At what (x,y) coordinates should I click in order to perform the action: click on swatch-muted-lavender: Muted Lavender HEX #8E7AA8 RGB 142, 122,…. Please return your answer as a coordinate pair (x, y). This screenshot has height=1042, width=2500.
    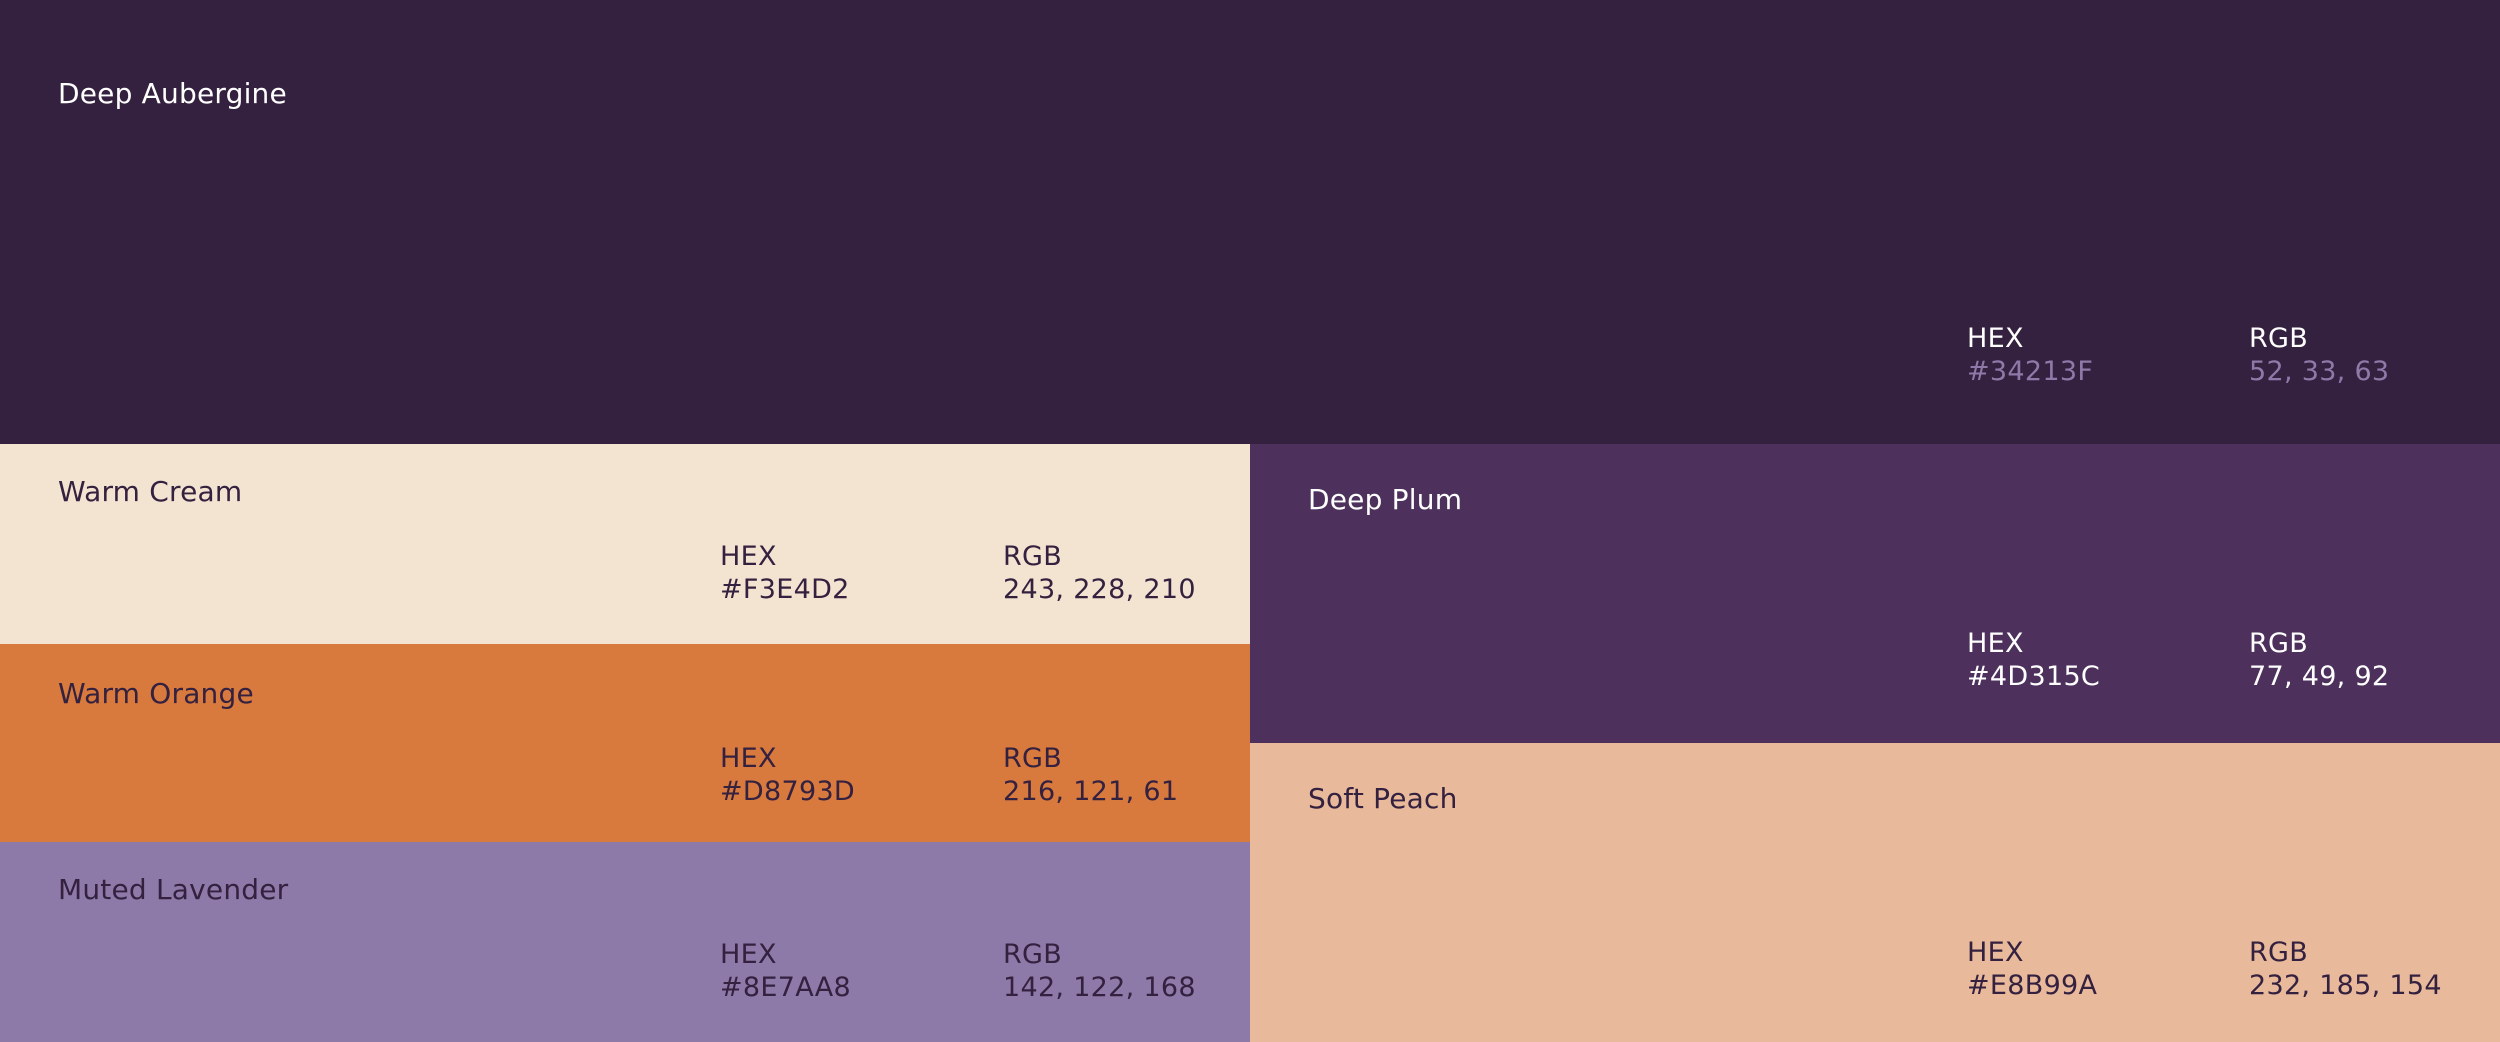
    Looking at the image, I should click on (625, 942).